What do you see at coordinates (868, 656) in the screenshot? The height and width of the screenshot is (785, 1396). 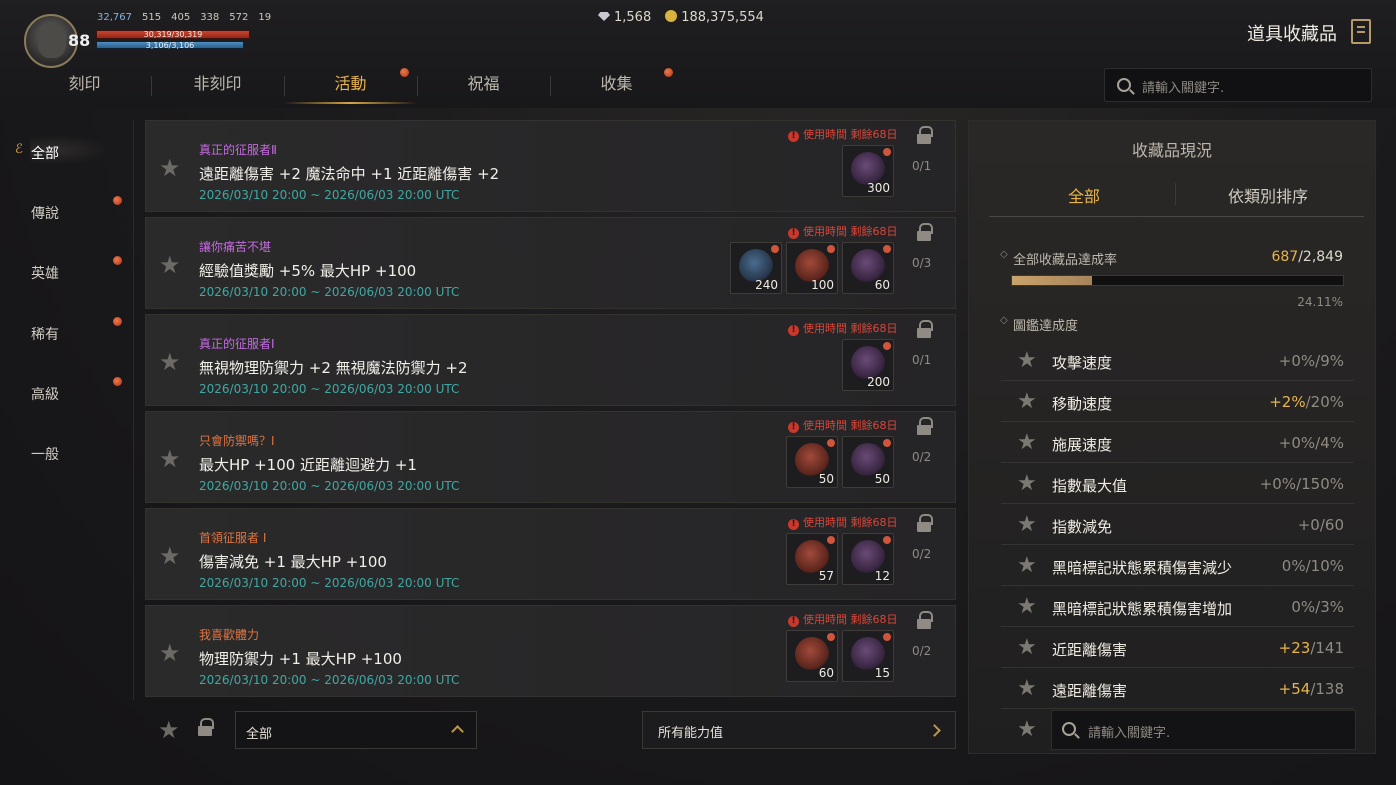 I see `material-item: 15` at bounding box center [868, 656].